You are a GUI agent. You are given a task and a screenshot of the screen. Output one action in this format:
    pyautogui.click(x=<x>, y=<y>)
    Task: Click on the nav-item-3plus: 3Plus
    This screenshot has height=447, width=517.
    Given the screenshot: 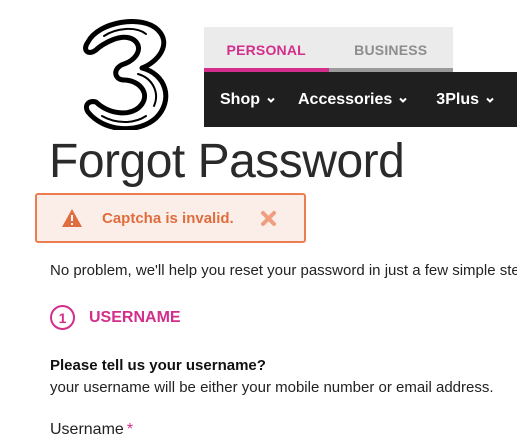 What is the action you would take?
    pyautogui.click(x=465, y=100)
    